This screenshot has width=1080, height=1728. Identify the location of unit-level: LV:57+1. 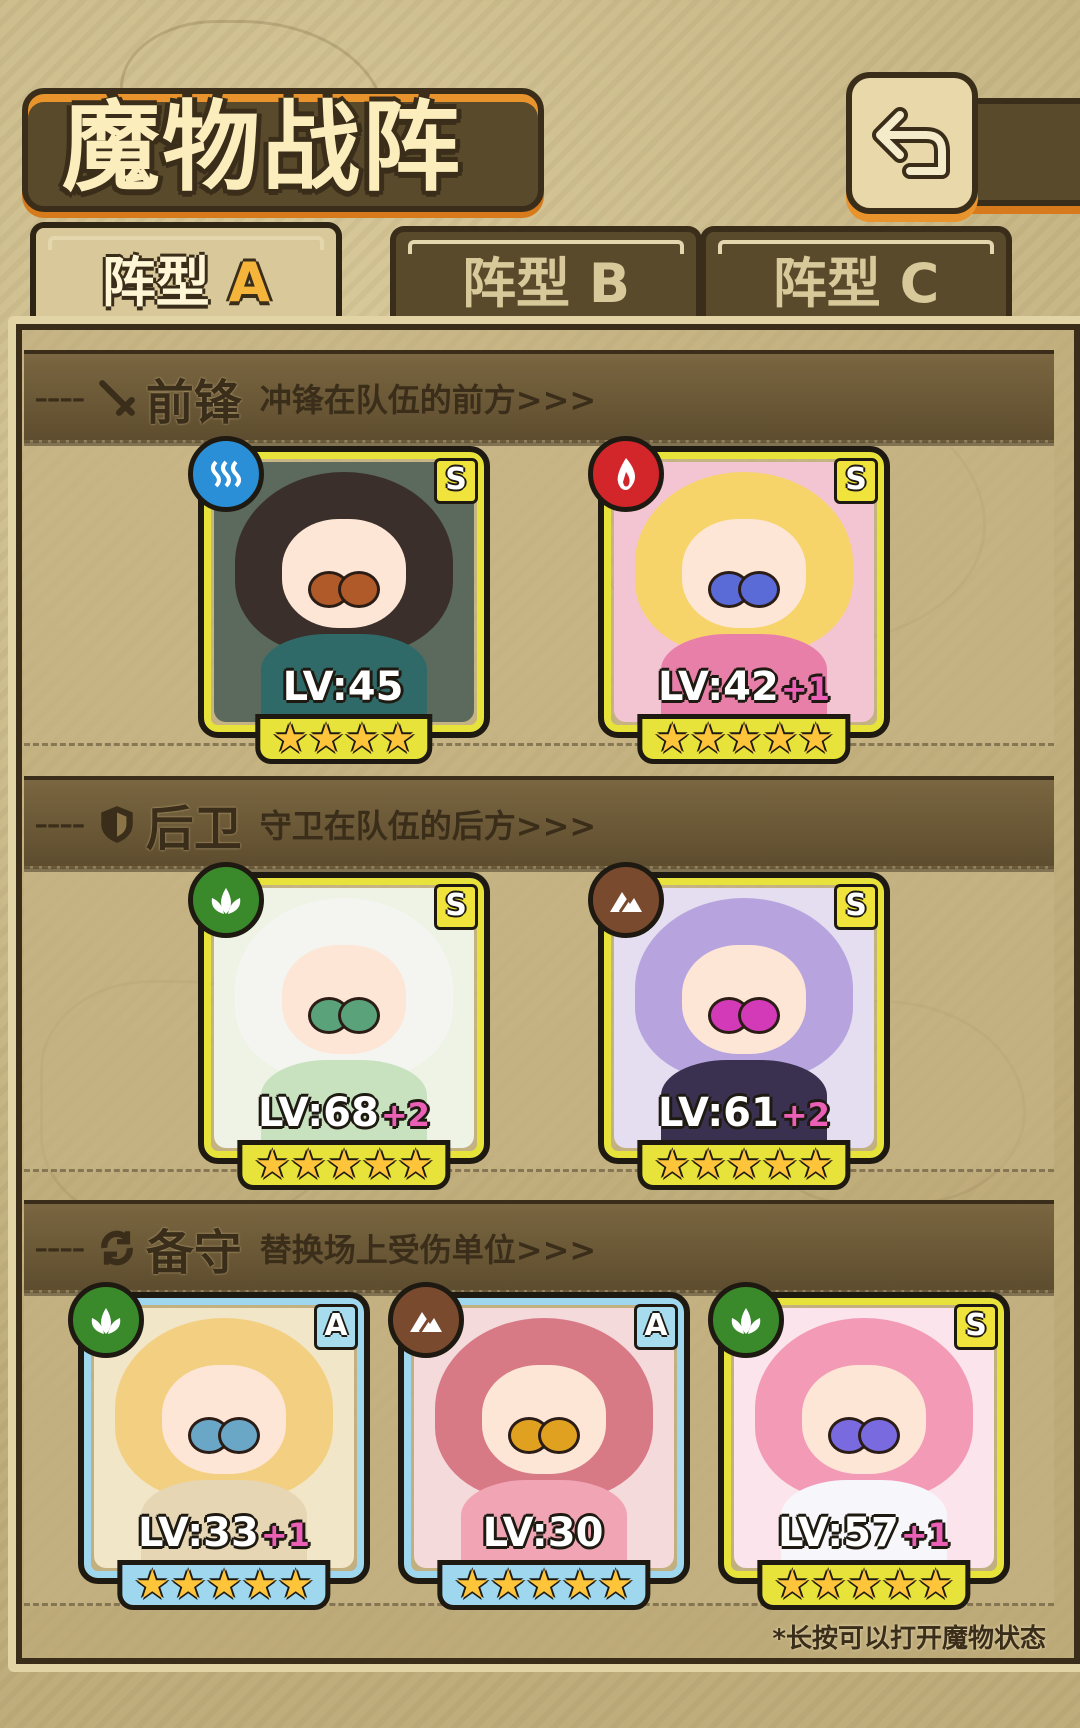
(864, 1533).